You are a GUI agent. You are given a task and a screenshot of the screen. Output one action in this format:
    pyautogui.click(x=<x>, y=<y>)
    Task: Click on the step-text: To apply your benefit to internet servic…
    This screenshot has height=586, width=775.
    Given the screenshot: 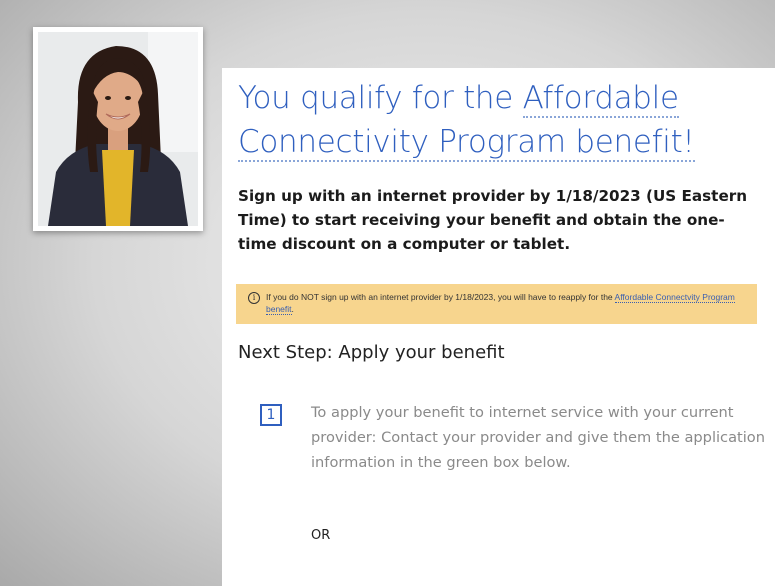 What is the action you would take?
    pyautogui.click(x=538, y=437)
    